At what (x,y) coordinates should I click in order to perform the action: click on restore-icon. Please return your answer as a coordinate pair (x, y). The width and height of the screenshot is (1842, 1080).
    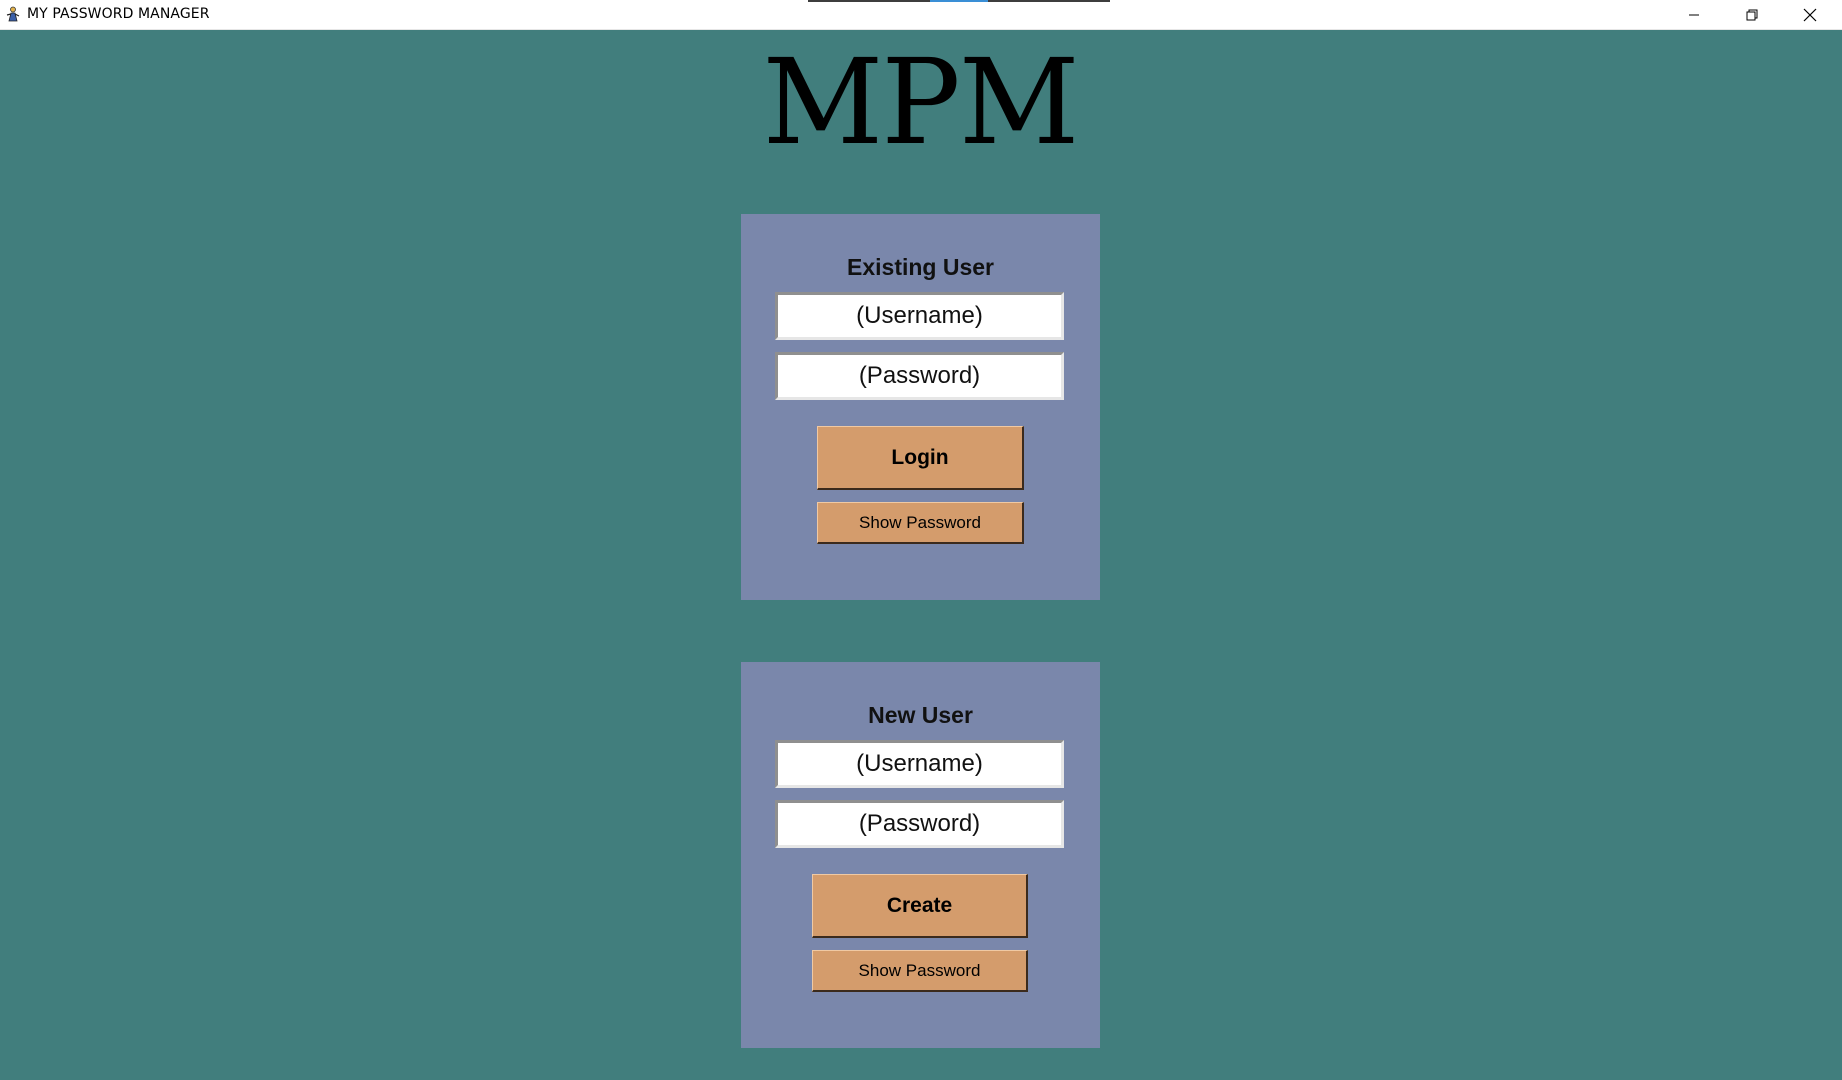
    Looking at the image, I should click on (1752, 15).